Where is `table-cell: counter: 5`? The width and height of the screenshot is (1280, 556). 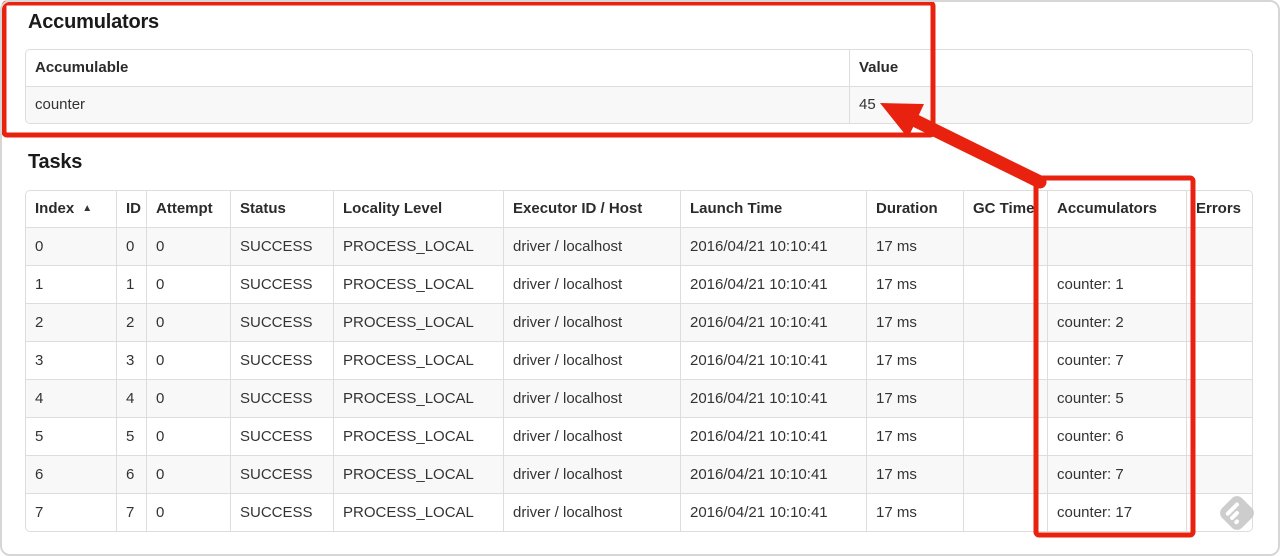
table-cell: counter: 5 is located at coordinates (1116, 398).